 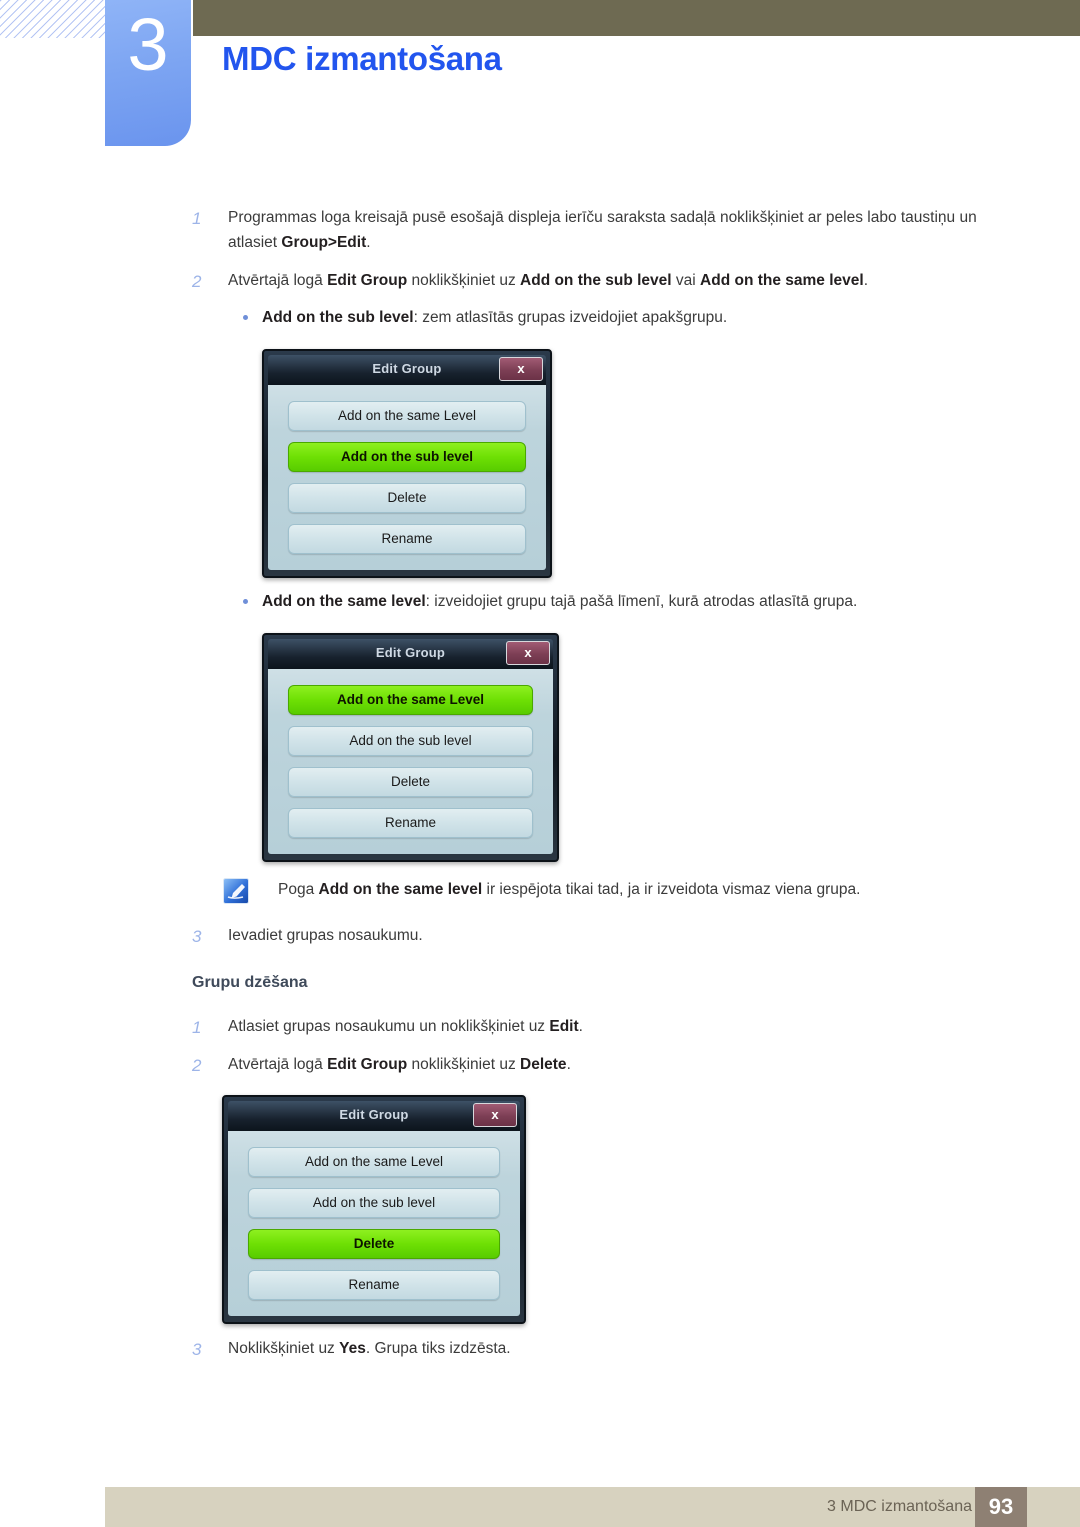 What do you see at coordinates (148, 44) in the screenshot?
I see `chapter-number: 3` at bounding box center [148, 44].